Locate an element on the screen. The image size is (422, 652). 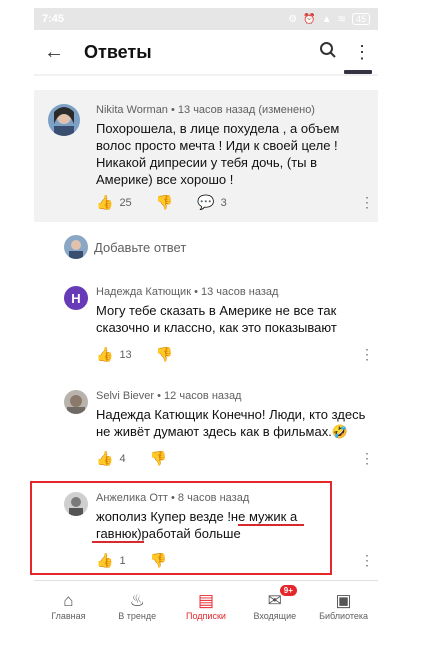
more-options-icon: ⋮ is located at coordinates (362, 52).